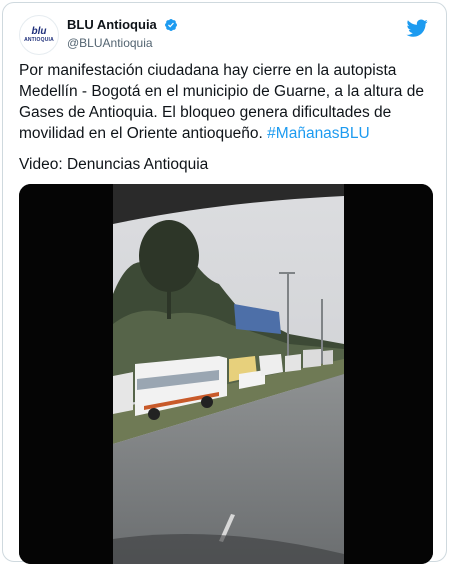  What do you see at coordinates (39, 40) in the screenshot?
I see `avatar-logo-subtext: ANTIOQUIA` at bounding box center [39, 40].